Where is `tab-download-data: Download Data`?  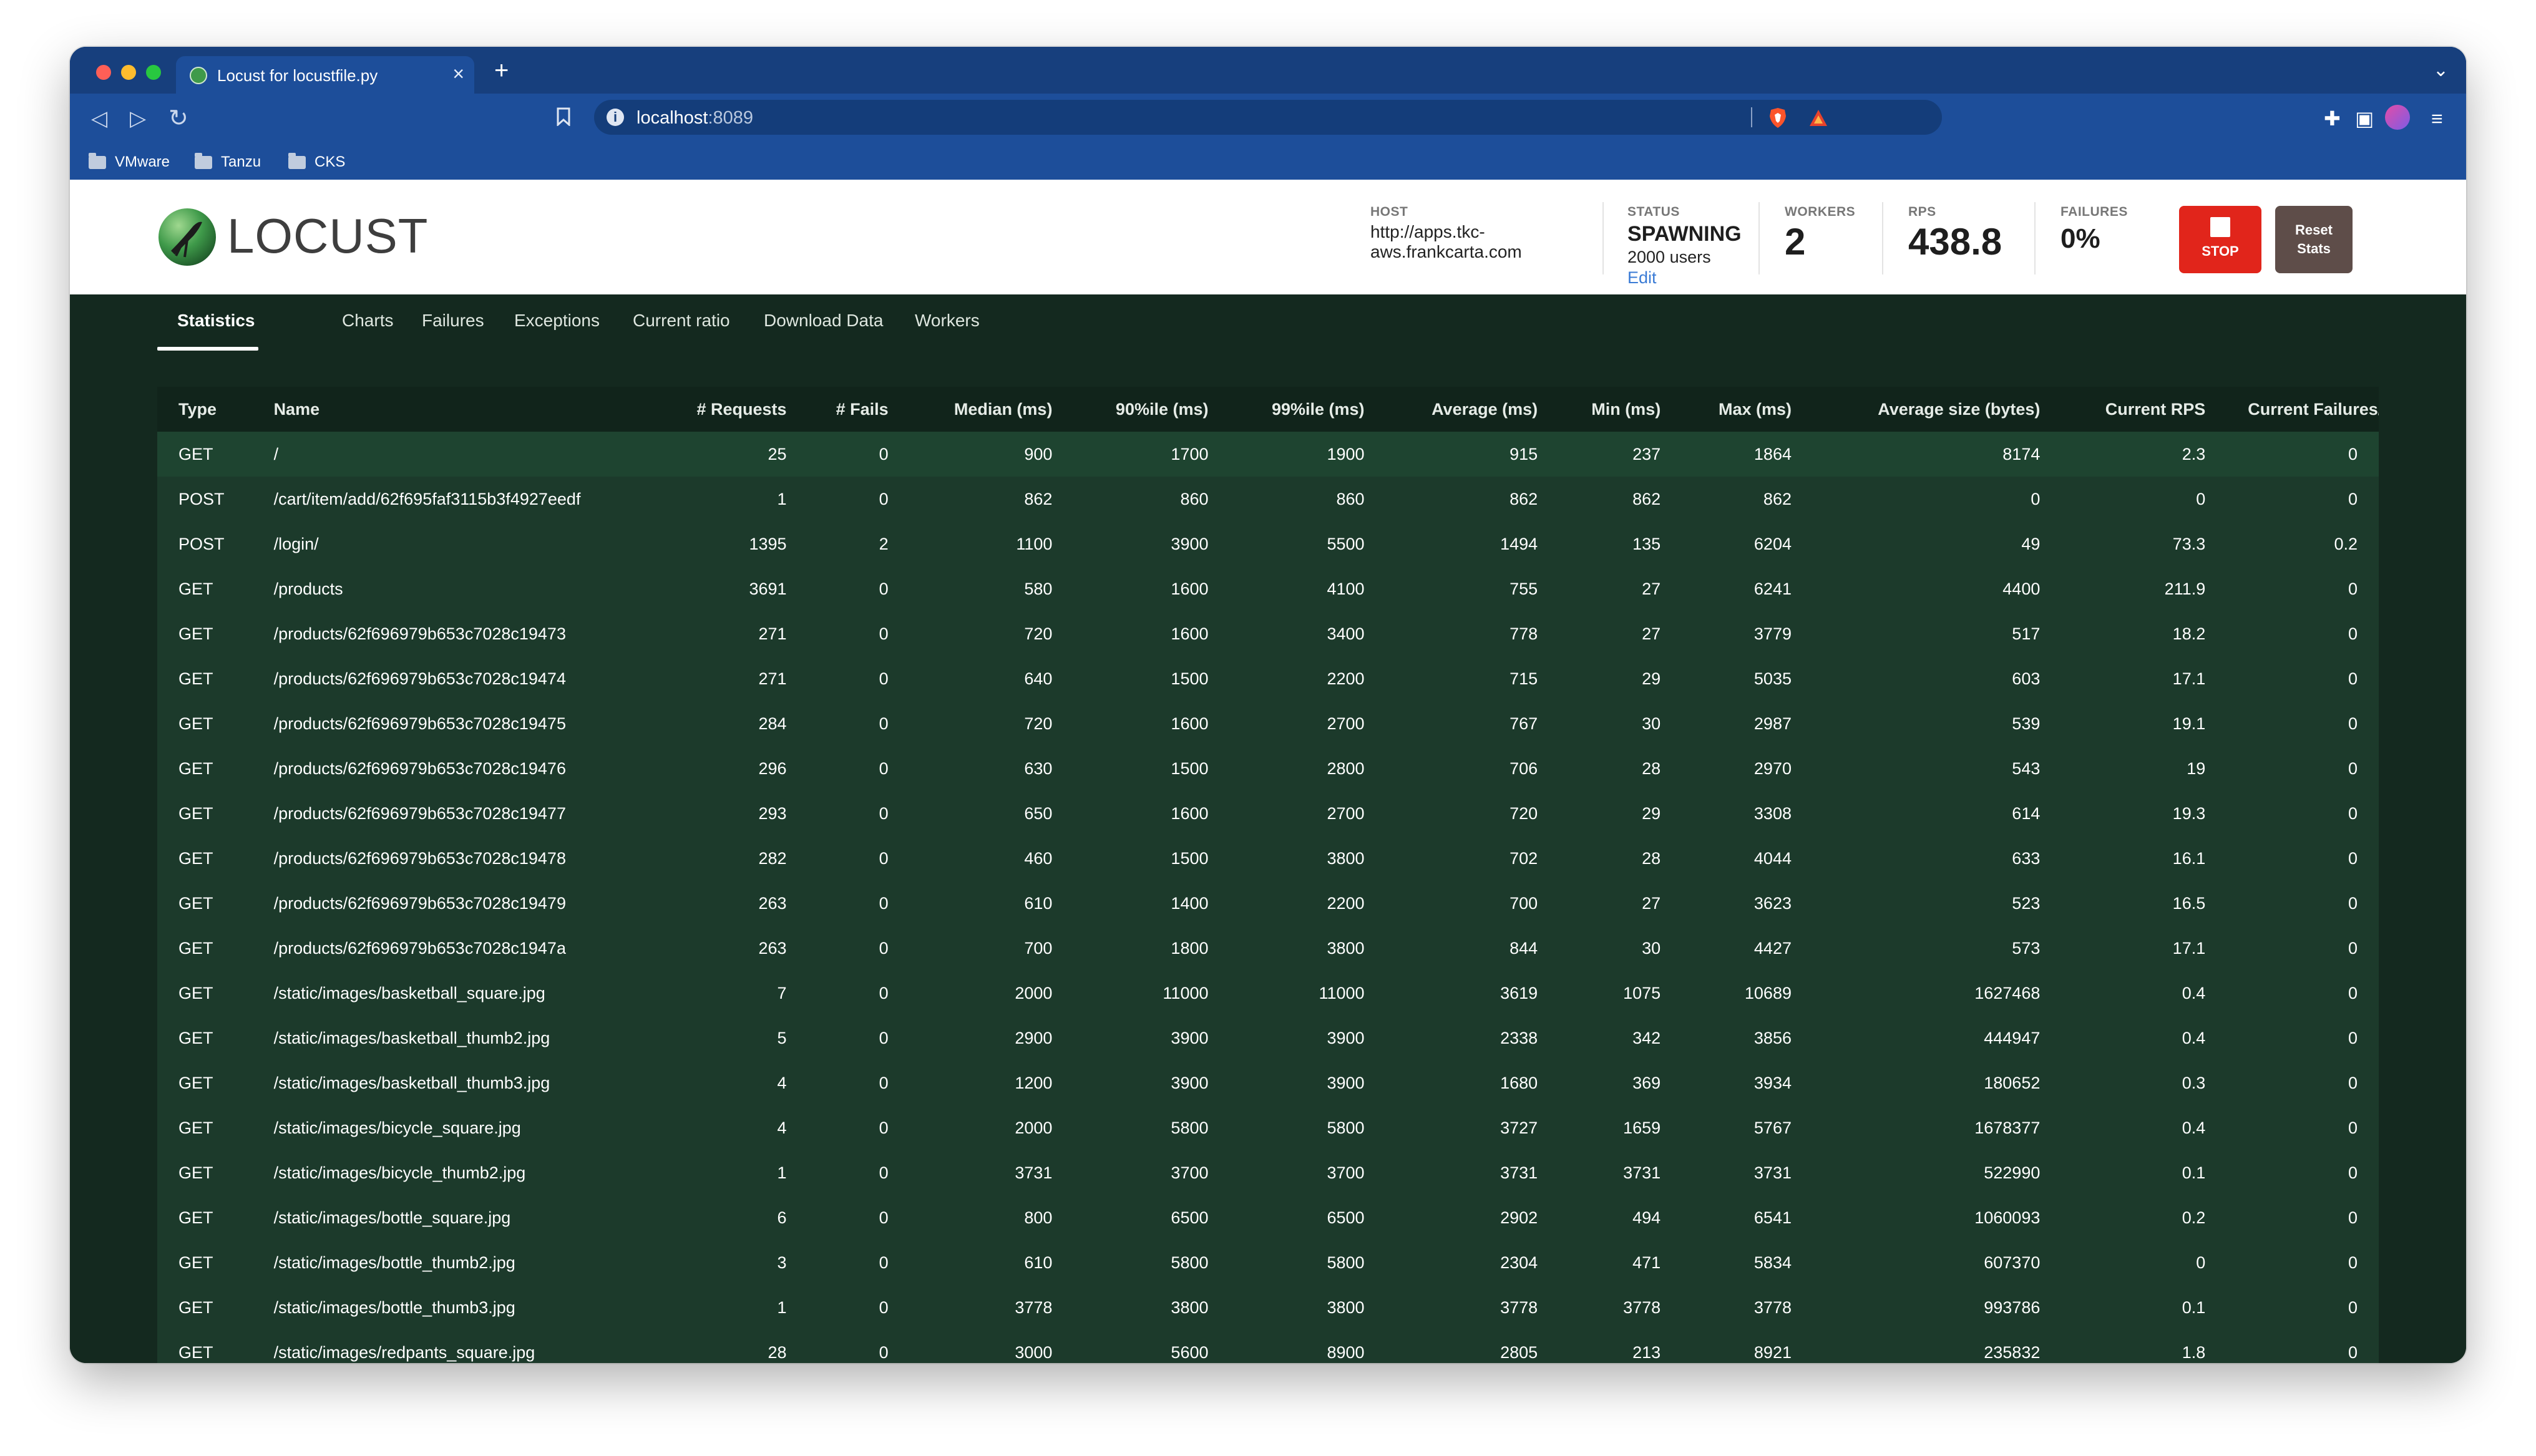 tab-download-data: Download Data is located at coordinates (824, 321).